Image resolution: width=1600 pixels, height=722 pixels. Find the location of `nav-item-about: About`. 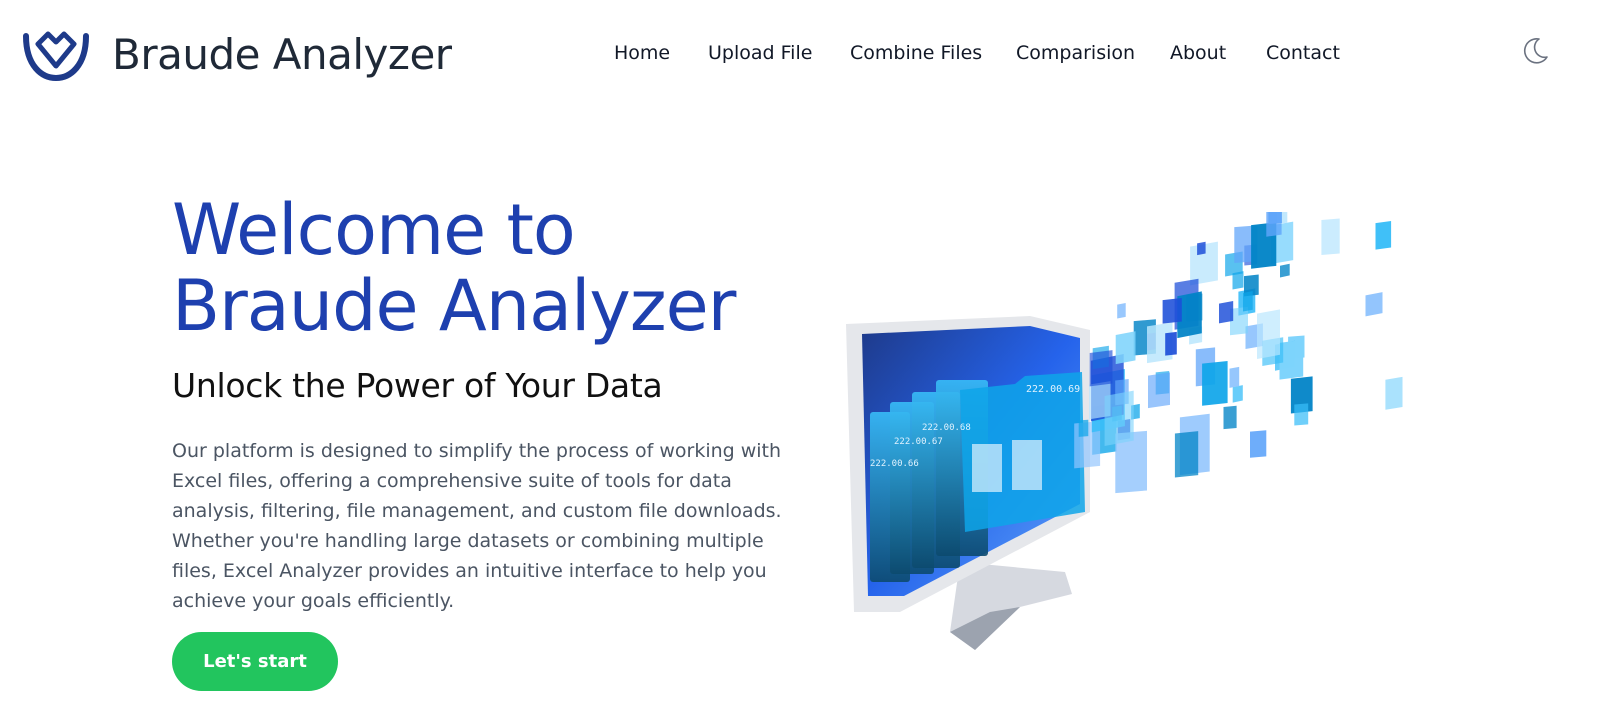

nav-item-about: About is located at coordinates (1198, 53).